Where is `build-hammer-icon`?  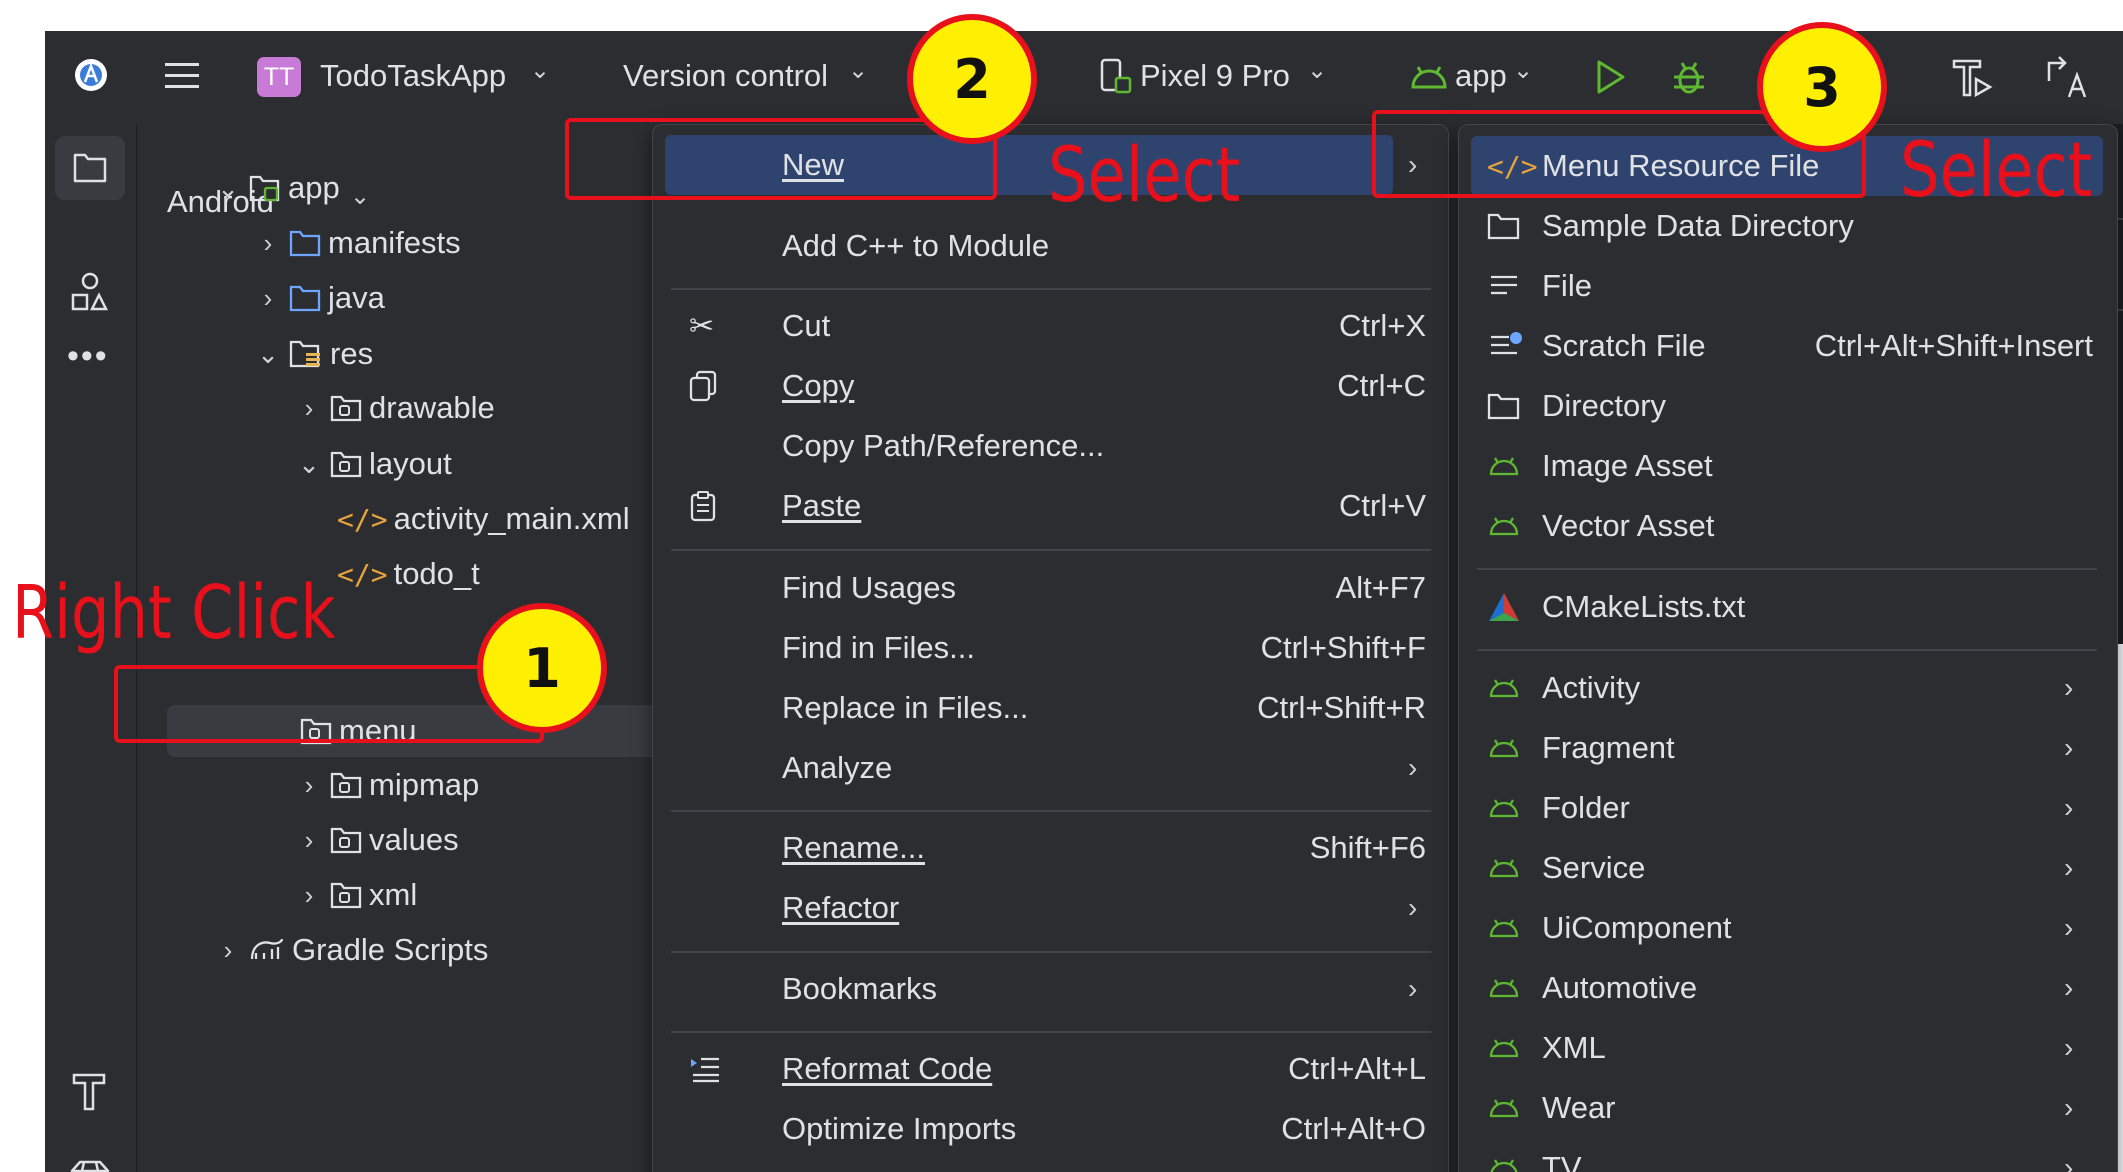 build-hammer-icon is located at coordinates (1973, 77).